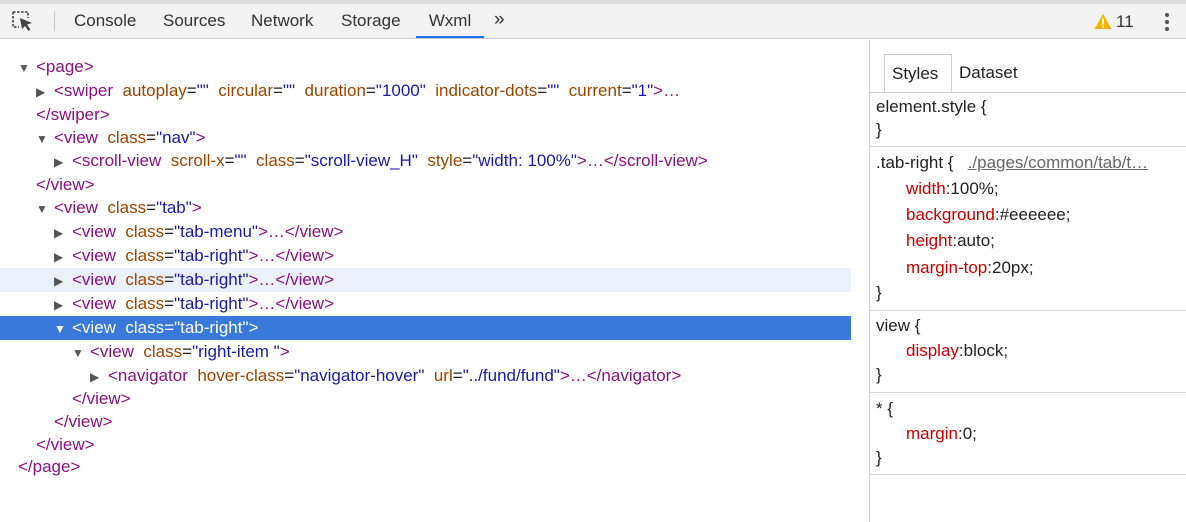  Describe the element at coordinates (198, 232) in the screenshot. I see `tree-row-tab-menu: ▶ <view class="tab-menu">…</view>` at that location.